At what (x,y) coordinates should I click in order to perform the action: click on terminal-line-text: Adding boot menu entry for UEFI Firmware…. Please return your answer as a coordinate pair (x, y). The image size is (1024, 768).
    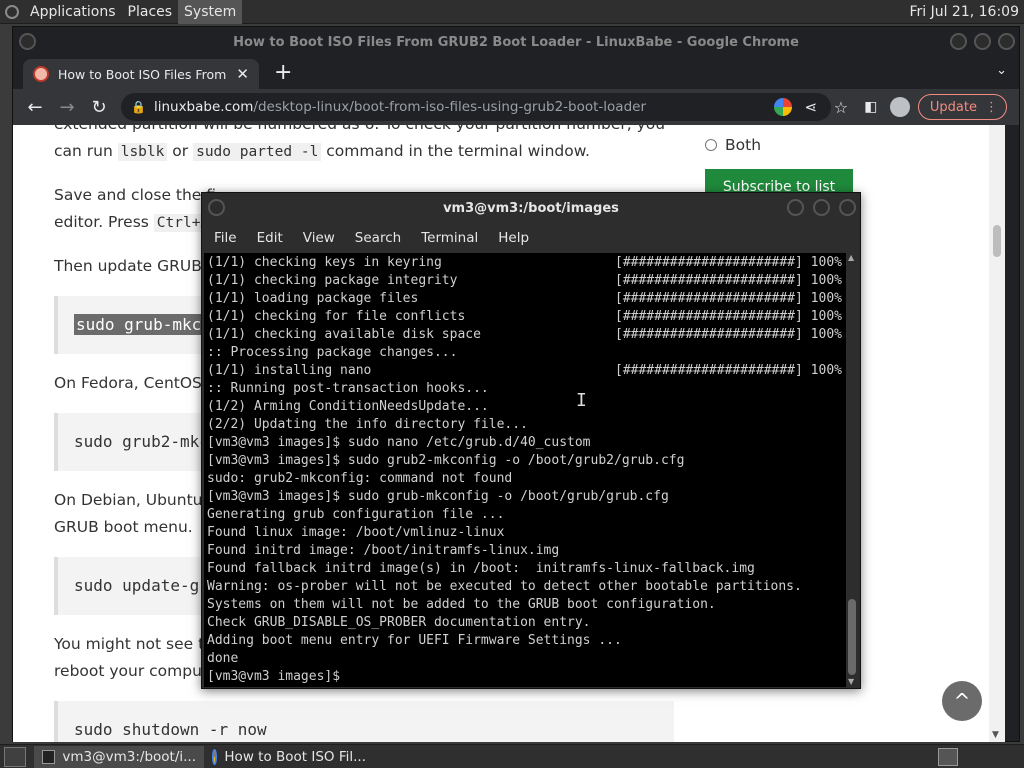
    Looking at the image, I should click on (414, 640).